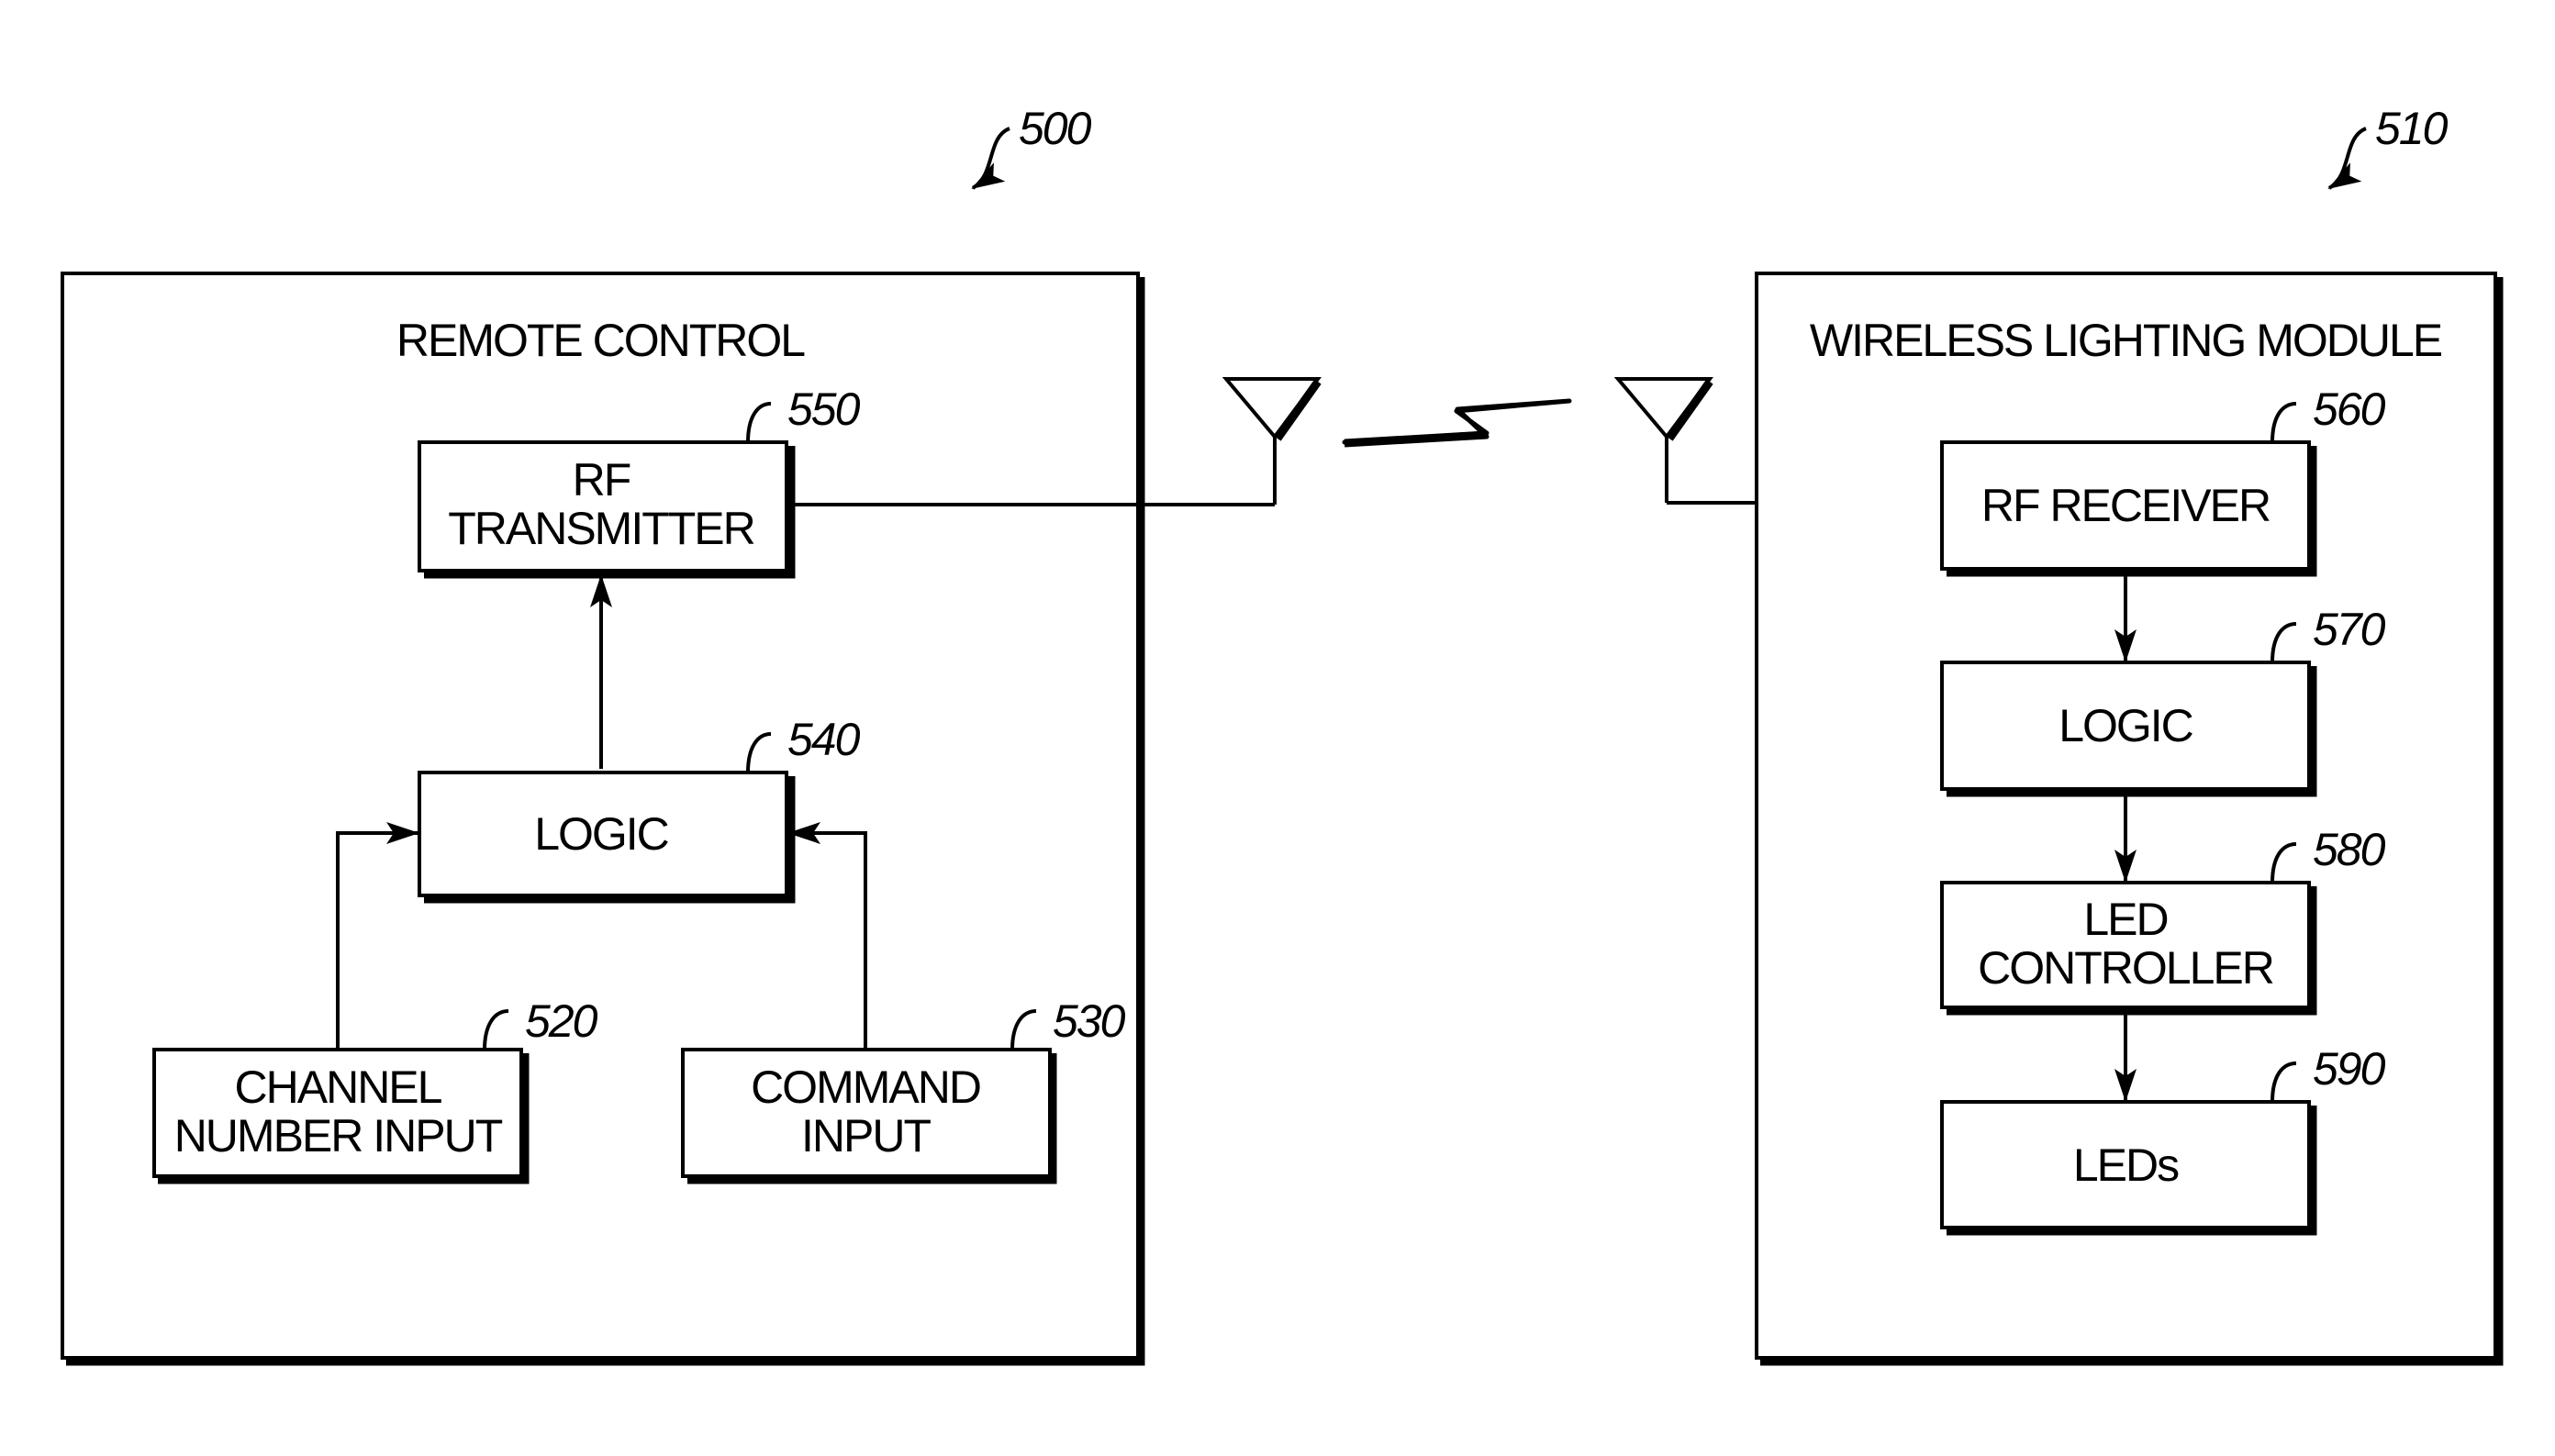 The image size is (2555, 1456). Describe the element at coordinates (2125, 919) in the screenshot. I see `led-controller-line1: LED` at that location.